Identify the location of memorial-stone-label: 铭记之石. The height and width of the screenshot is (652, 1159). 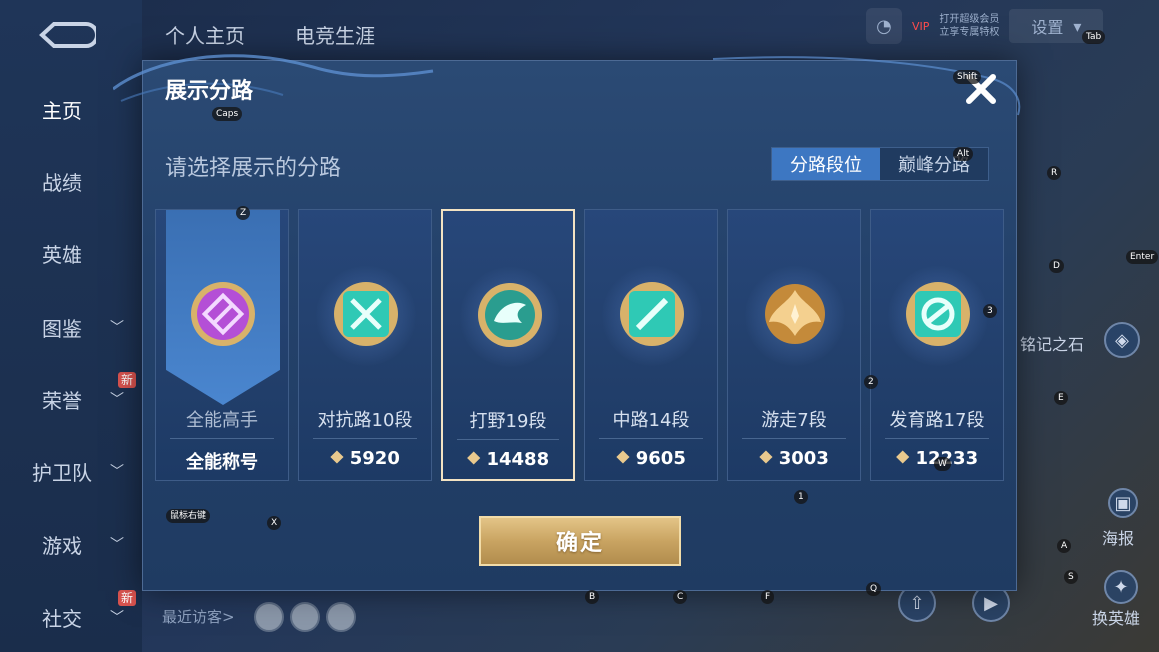
(1052, 343).